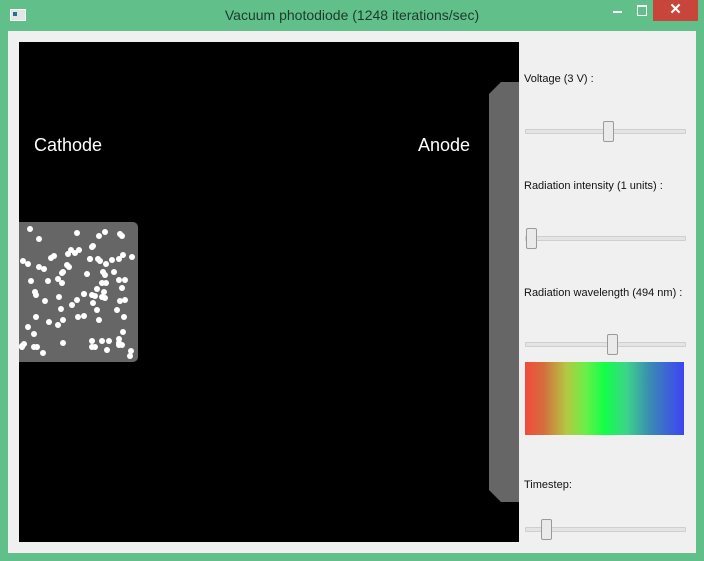 The height and width of the screenshot is (561, 704). I want to click on intensity-slider-track, so click(605, 238).